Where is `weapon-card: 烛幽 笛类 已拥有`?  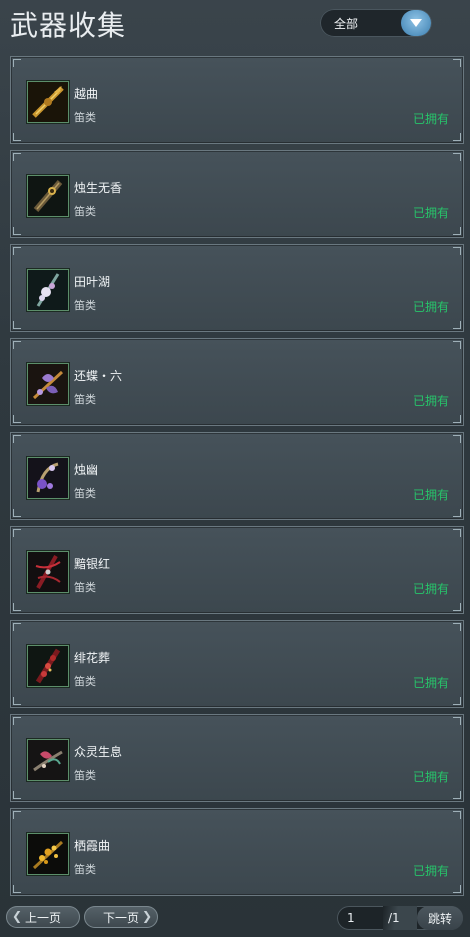 weapon-card: 烛幽 笛类 已拥有 is located at coordinates (237, 476).